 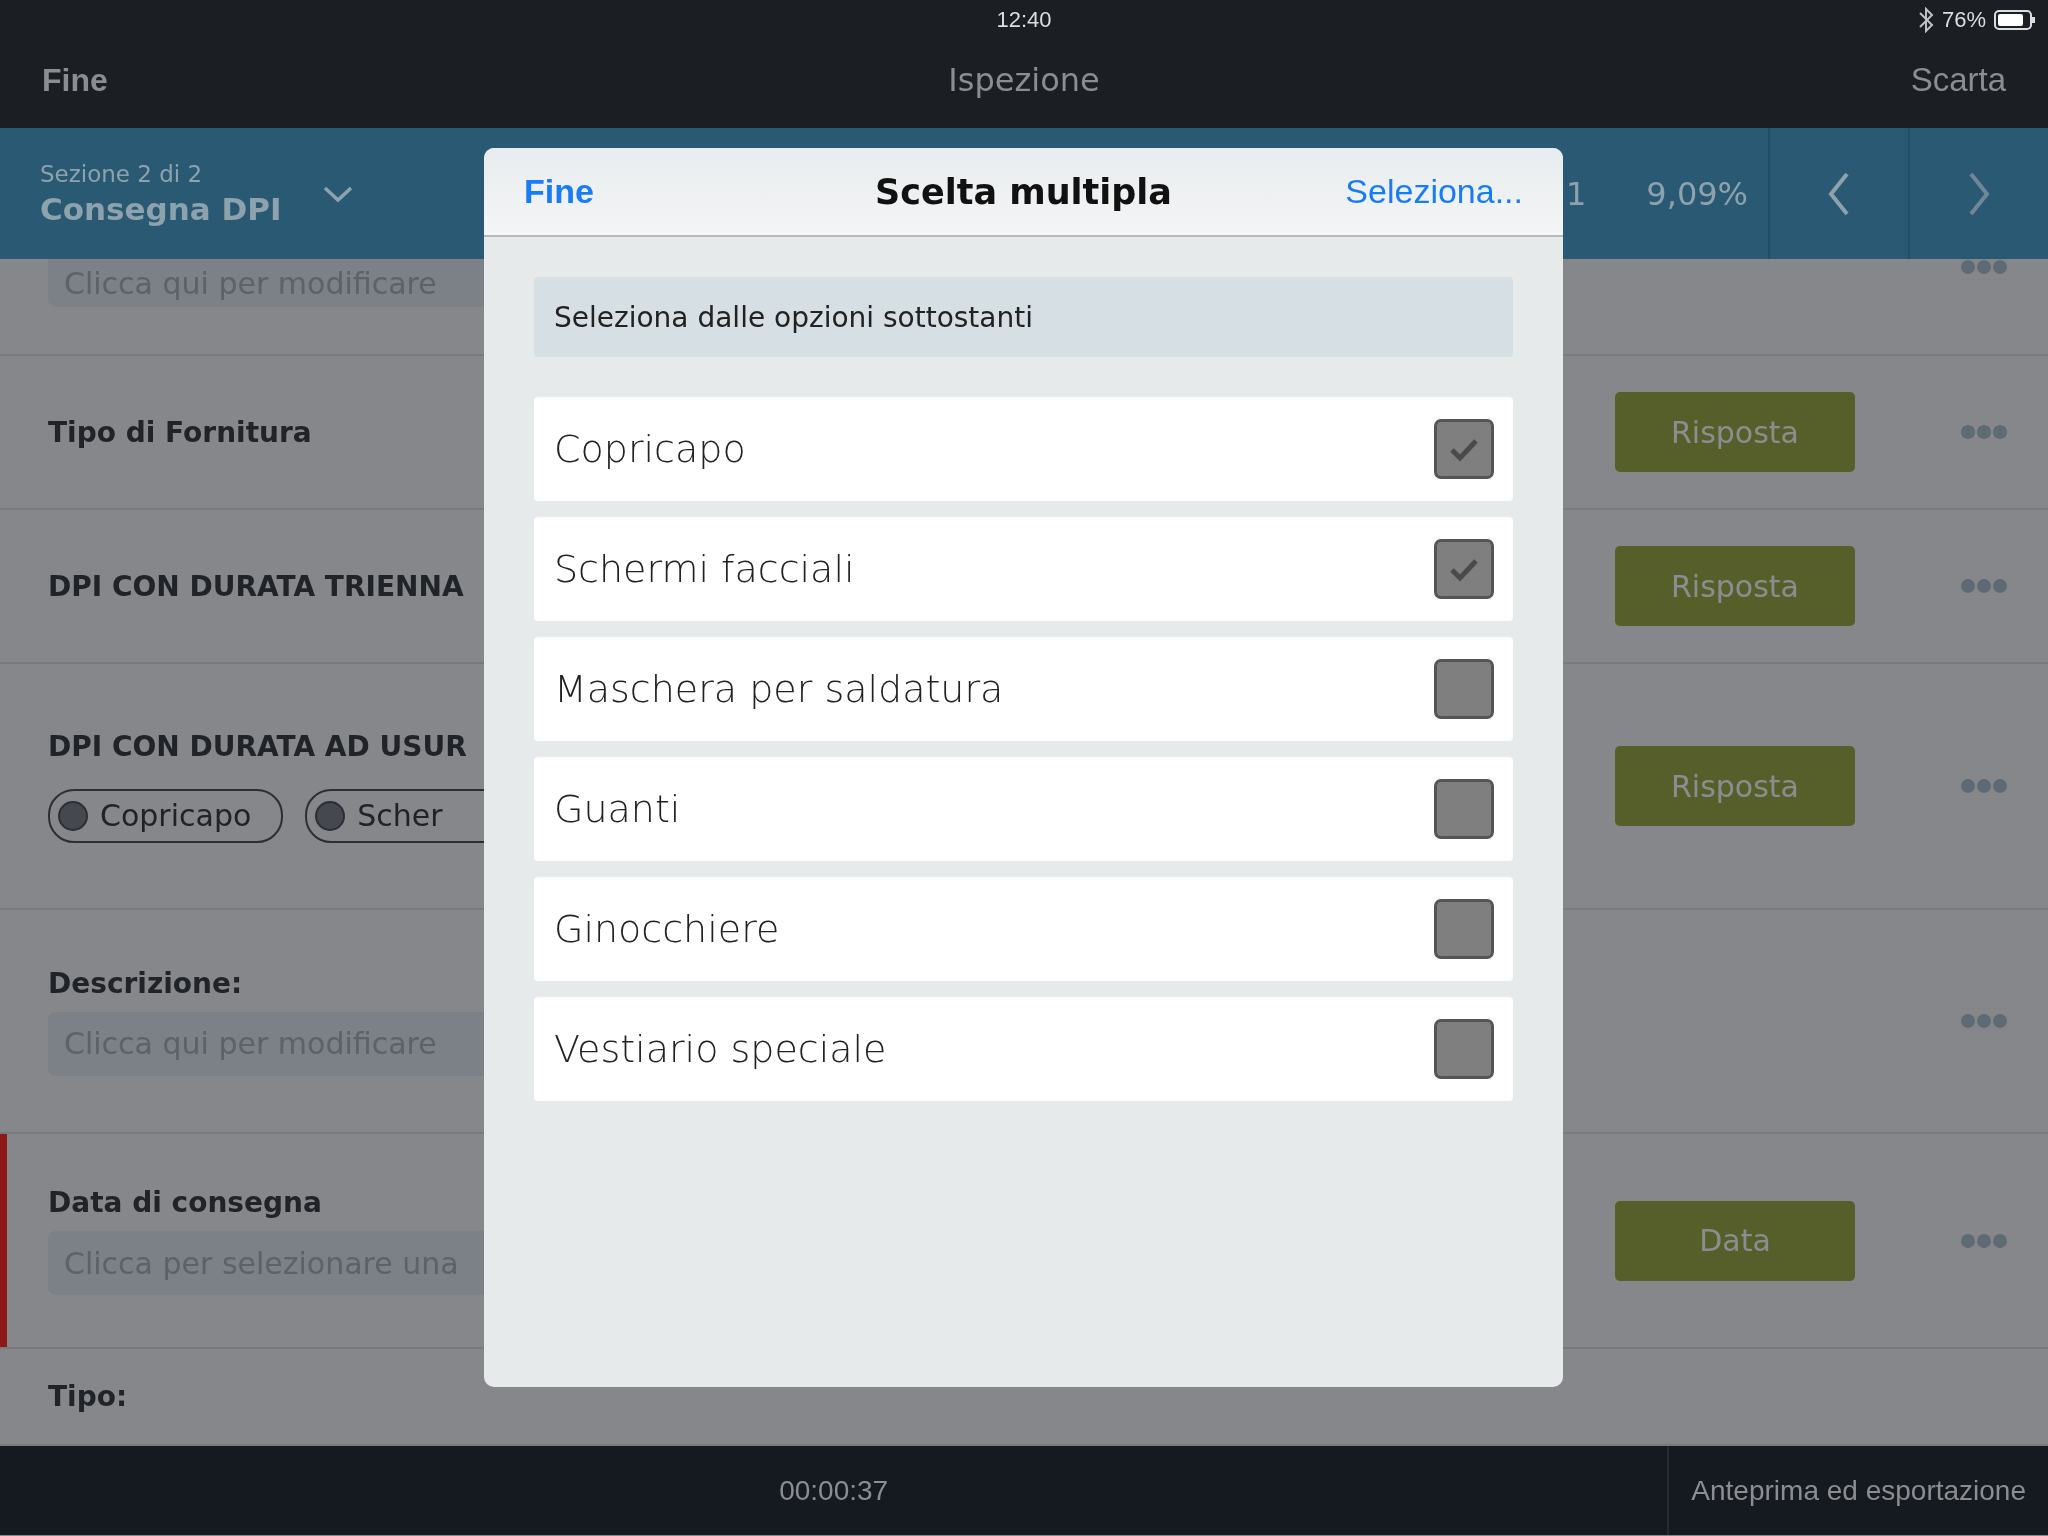 What do you see at coordinates (256, 586) in the screenshot?
I see `question-label: DPI CON DURATA TRIENNA` at bounding box center [256, 586].